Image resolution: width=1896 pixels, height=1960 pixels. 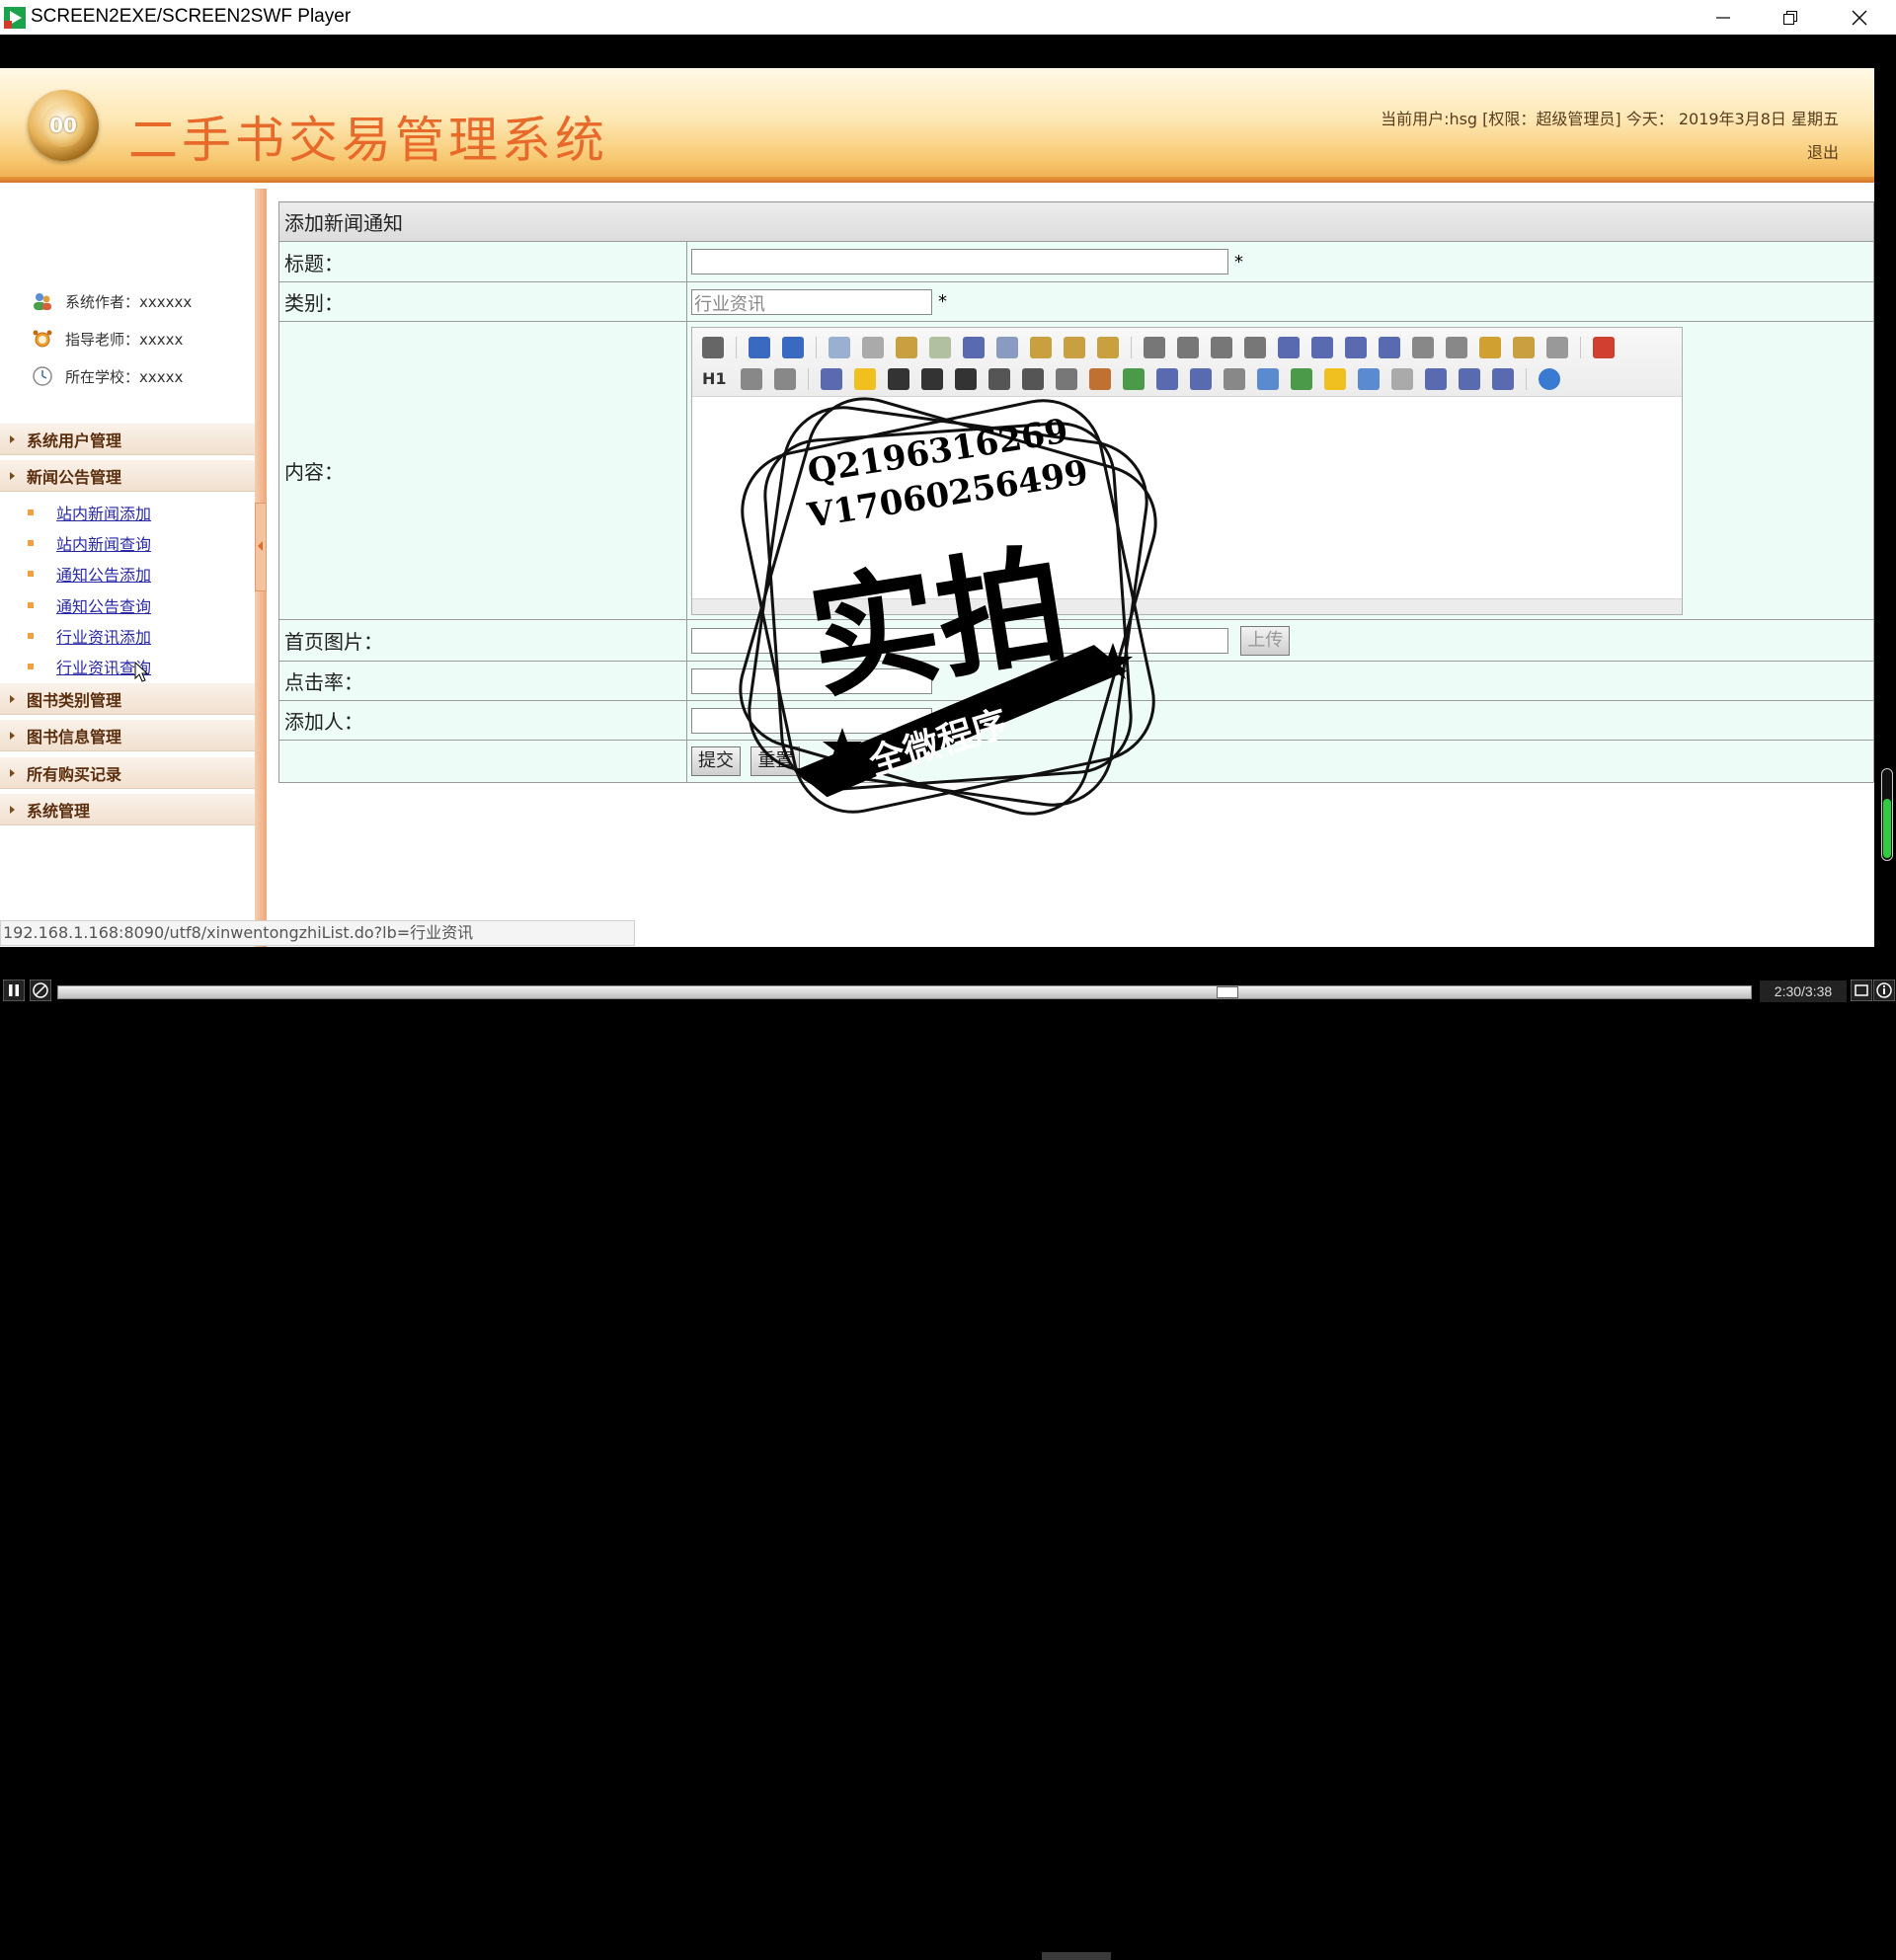 What do you see at coordinates (14, 990) in the screenshot?
I see `pause-icon` at bounding box center [14, 990].